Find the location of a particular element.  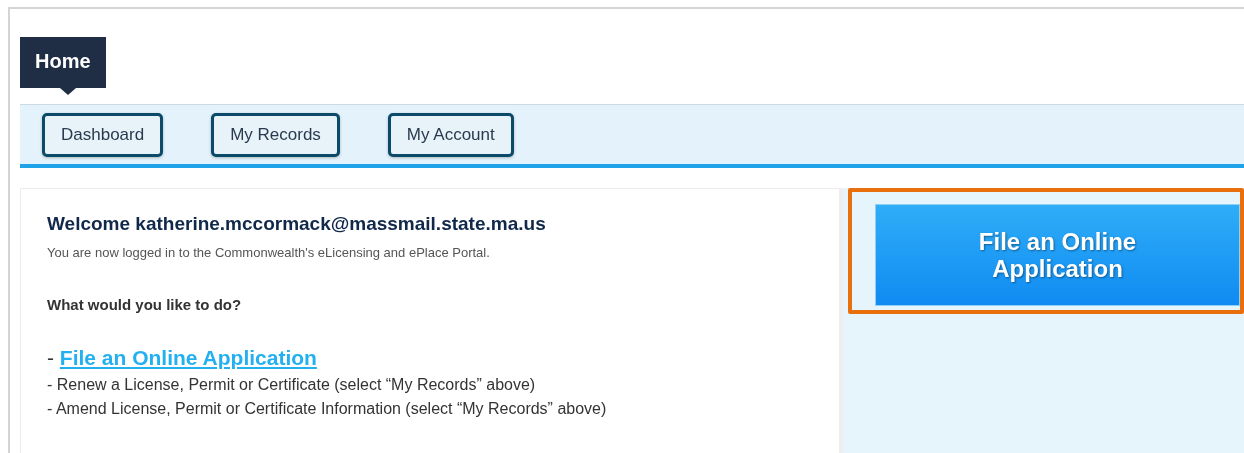

home-tab: Home is located at coordinates (63, 62).